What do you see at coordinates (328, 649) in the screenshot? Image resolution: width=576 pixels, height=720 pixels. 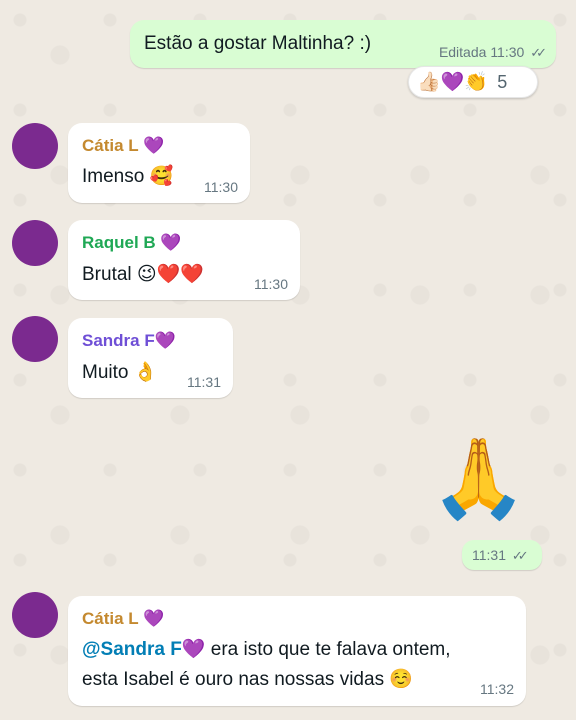 I see `message-text: era isto que te falava ontem,` at bounding box center [328, 649].